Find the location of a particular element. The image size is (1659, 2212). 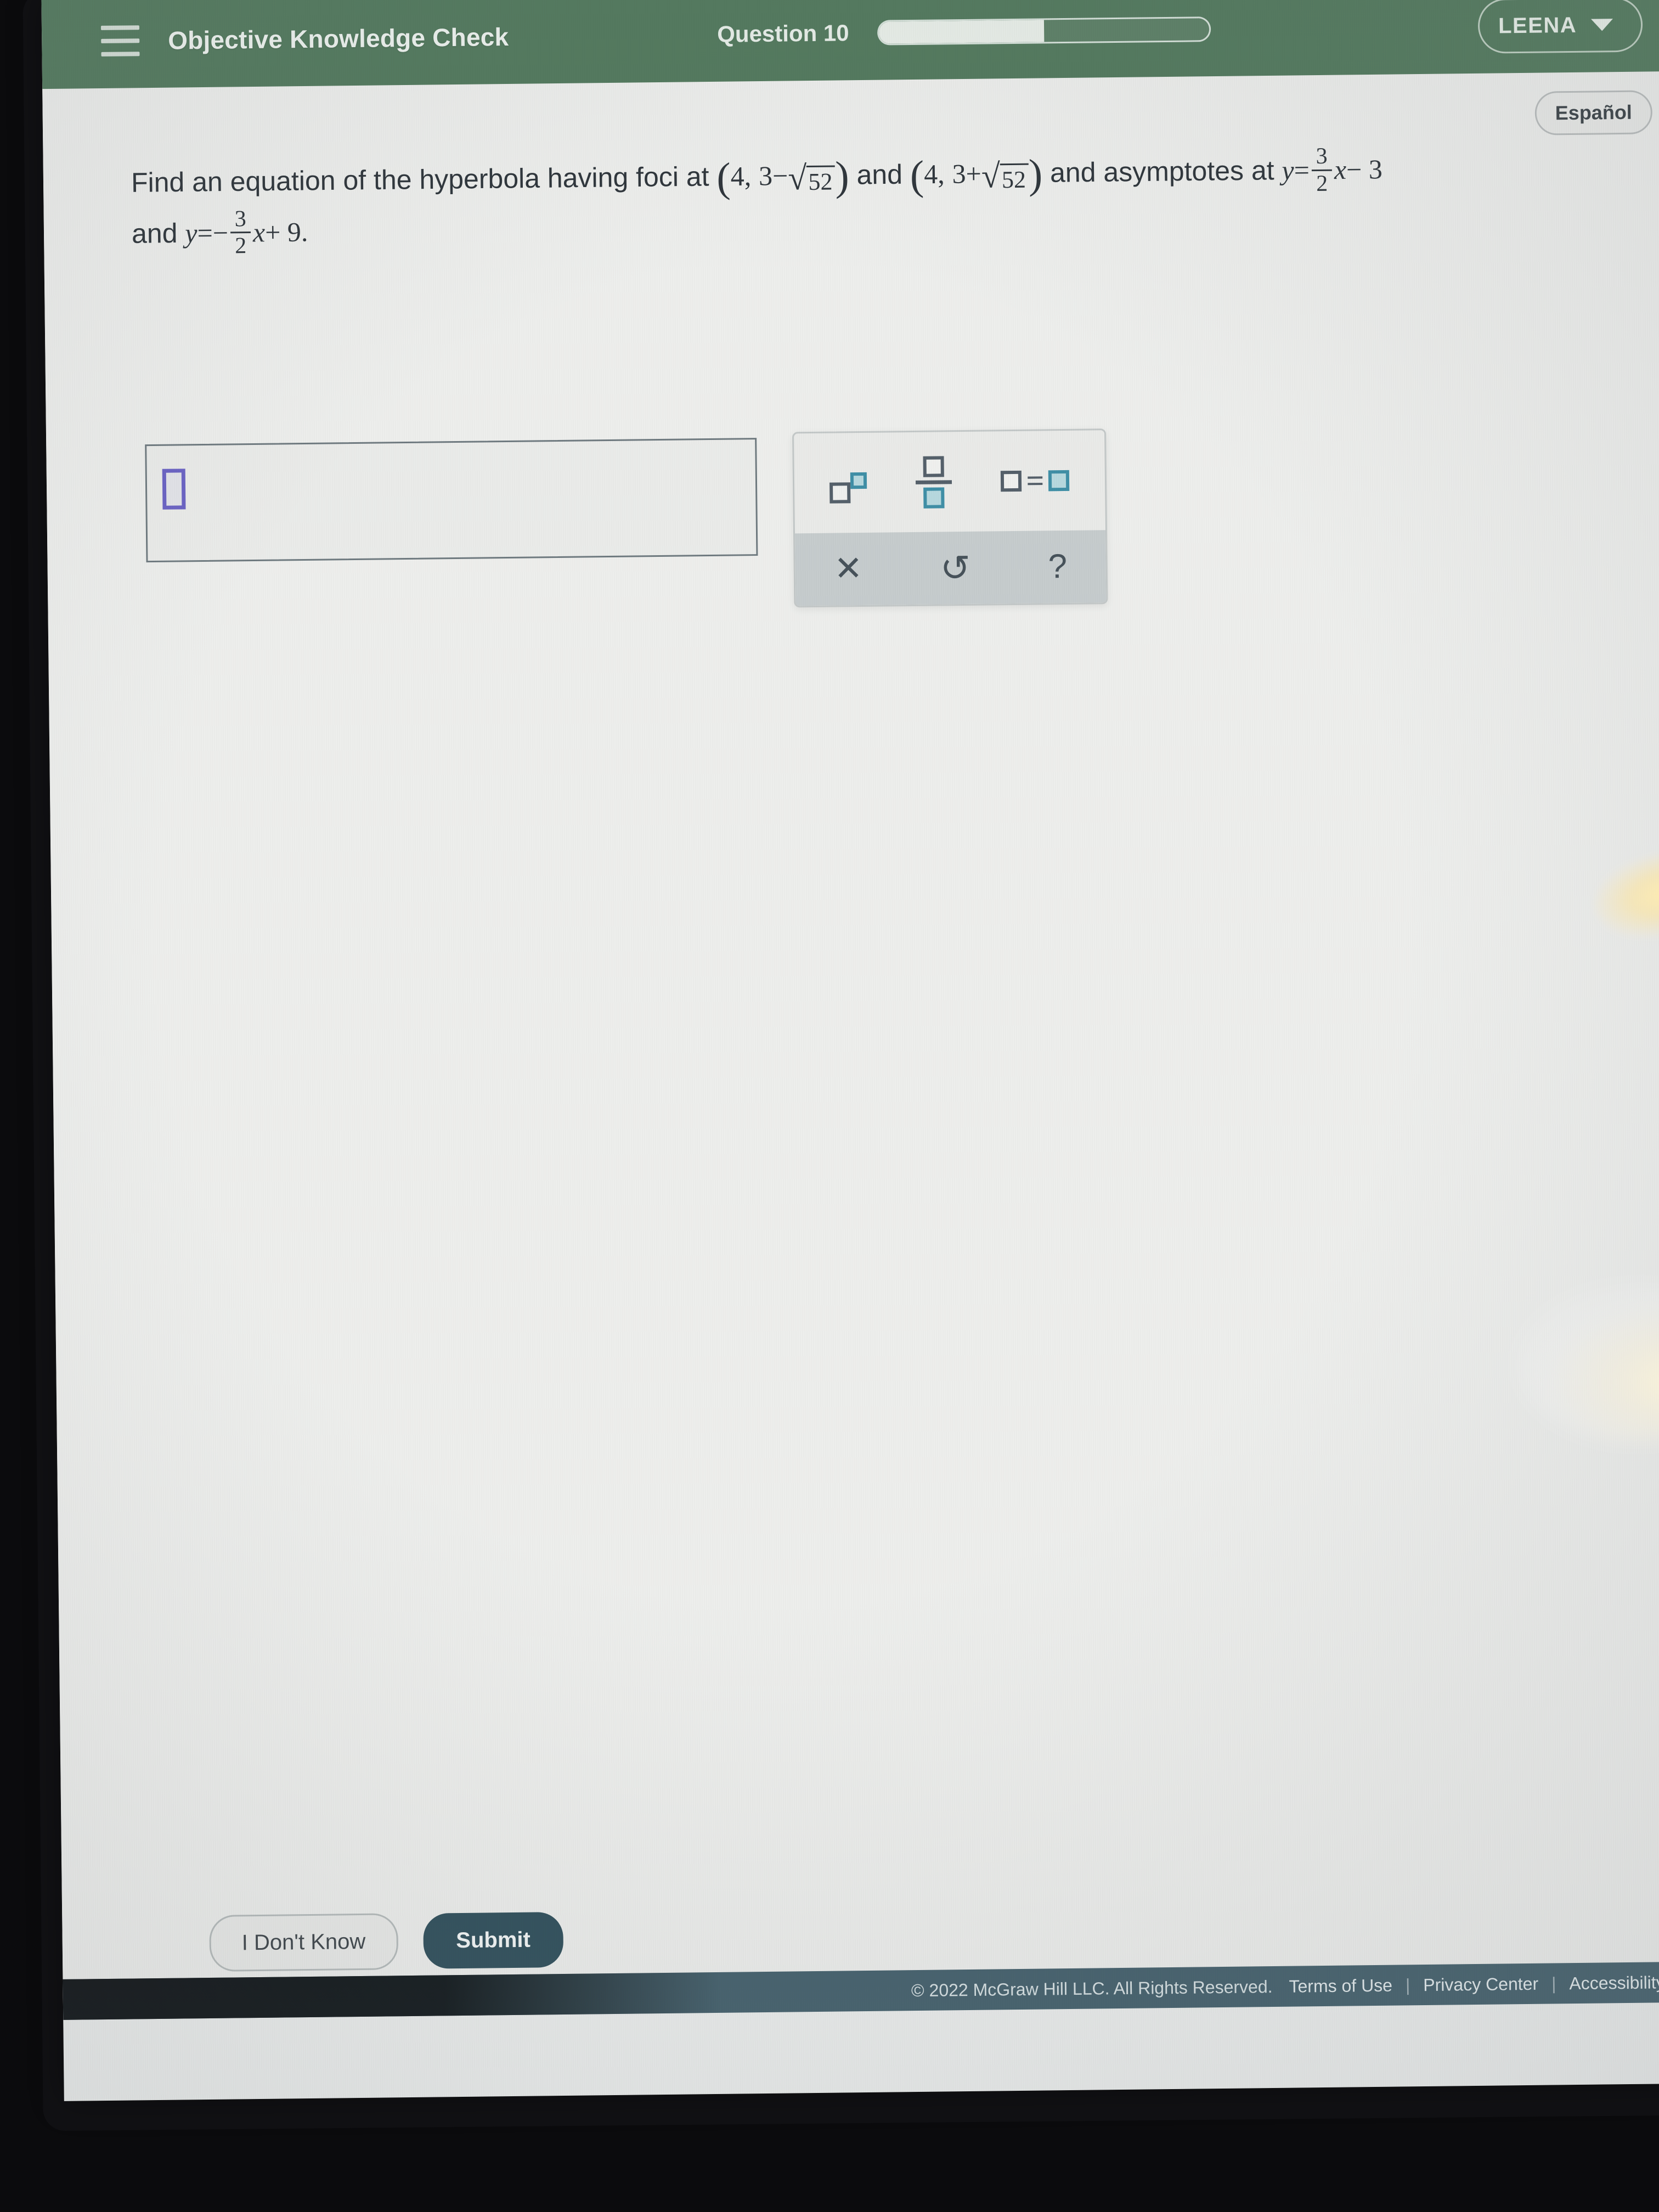

equals-sign-icon: = is located at coordinates (1035, 480).